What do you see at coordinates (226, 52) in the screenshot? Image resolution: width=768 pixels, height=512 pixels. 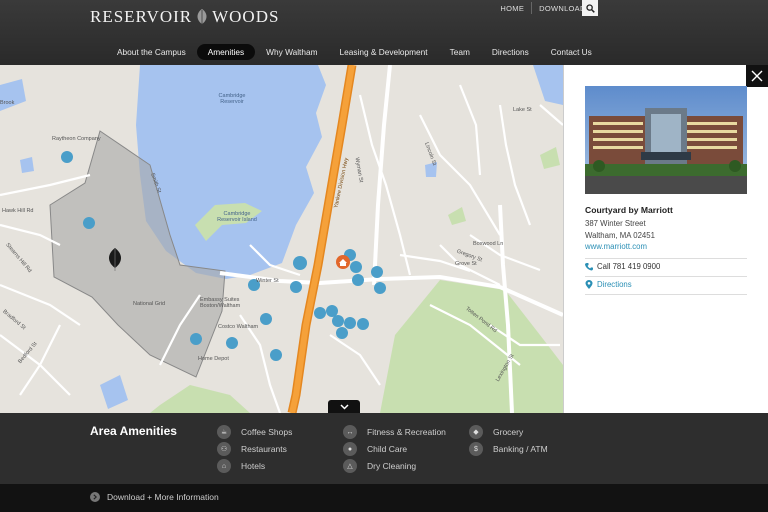 I see `nav-amenities: Amenities` at bounding box center [226, 52].